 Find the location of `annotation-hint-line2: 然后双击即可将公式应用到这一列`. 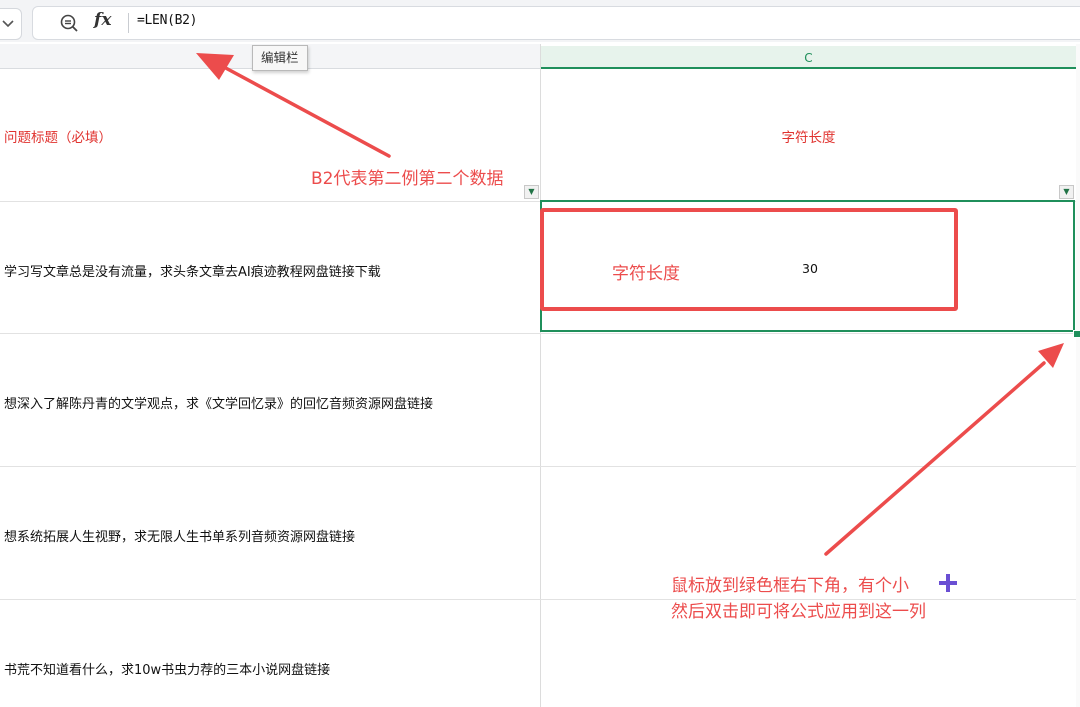

annotation-hint-line2: 然后双击即可将公式应用到这一列 is located at coordinates (798, 612).